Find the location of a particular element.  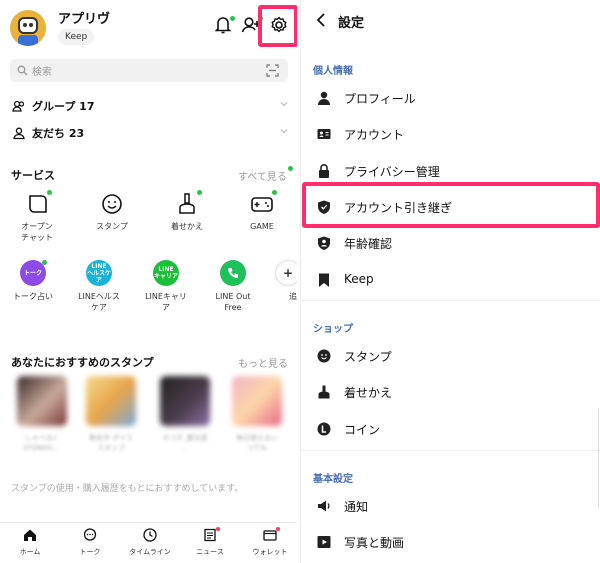

service-game: GAME is located at coordinates (262, 211).